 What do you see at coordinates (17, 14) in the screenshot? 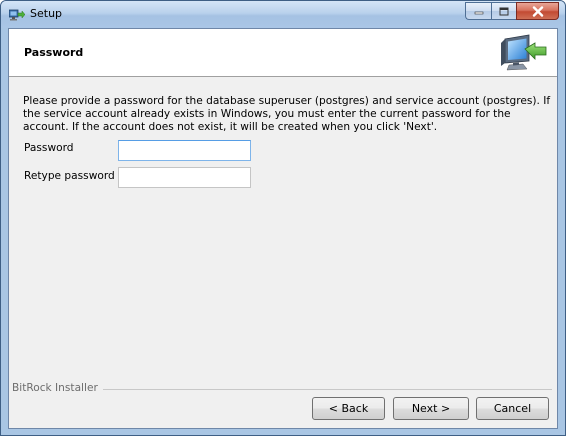
I see `setup-app-icon` at bounding box center [17, 14].